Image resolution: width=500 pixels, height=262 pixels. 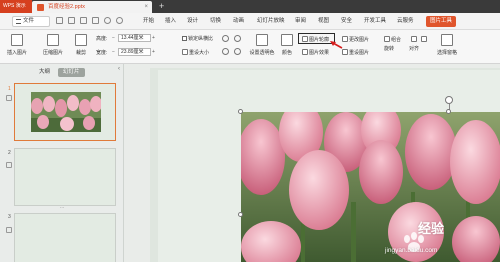 I want to click on menu-picture-tools: 图片工具, so click(x=441, y=21).